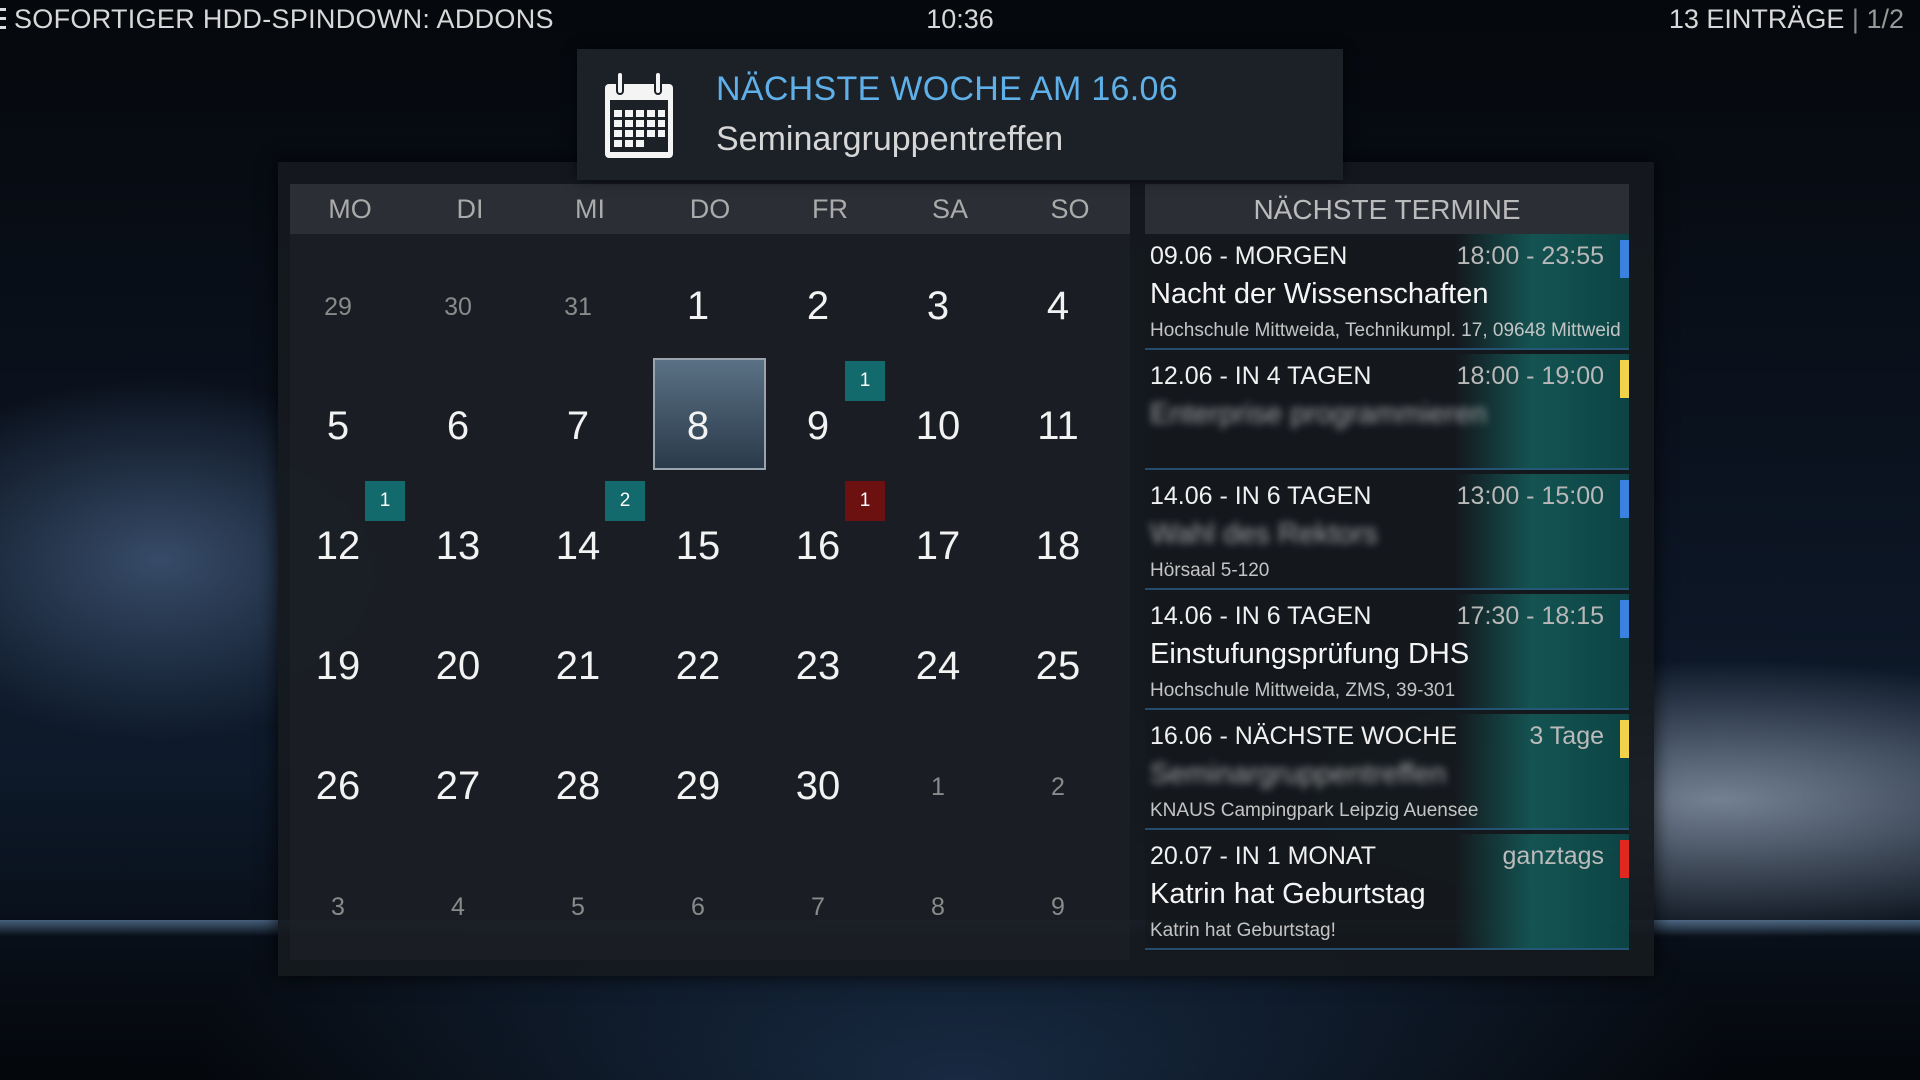 This screenshot has width=1920, height=1080. Describe the element at coordinates (1264, 534) in the screenshot. I see `event-title-blurred: Wahl des Rektors` at that location.